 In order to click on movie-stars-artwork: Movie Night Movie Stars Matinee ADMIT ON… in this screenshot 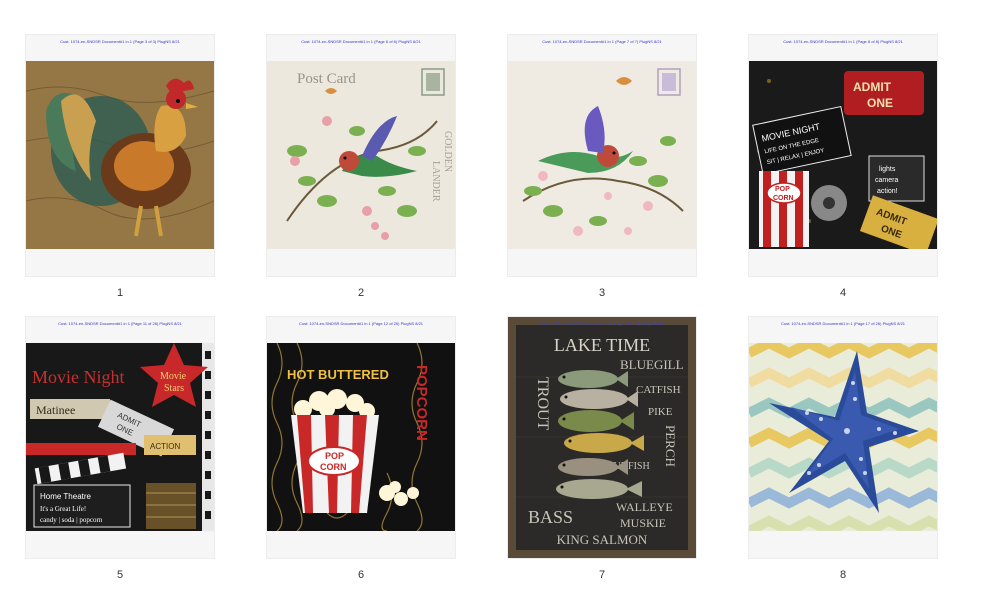, I will do `click(120, 437)`.